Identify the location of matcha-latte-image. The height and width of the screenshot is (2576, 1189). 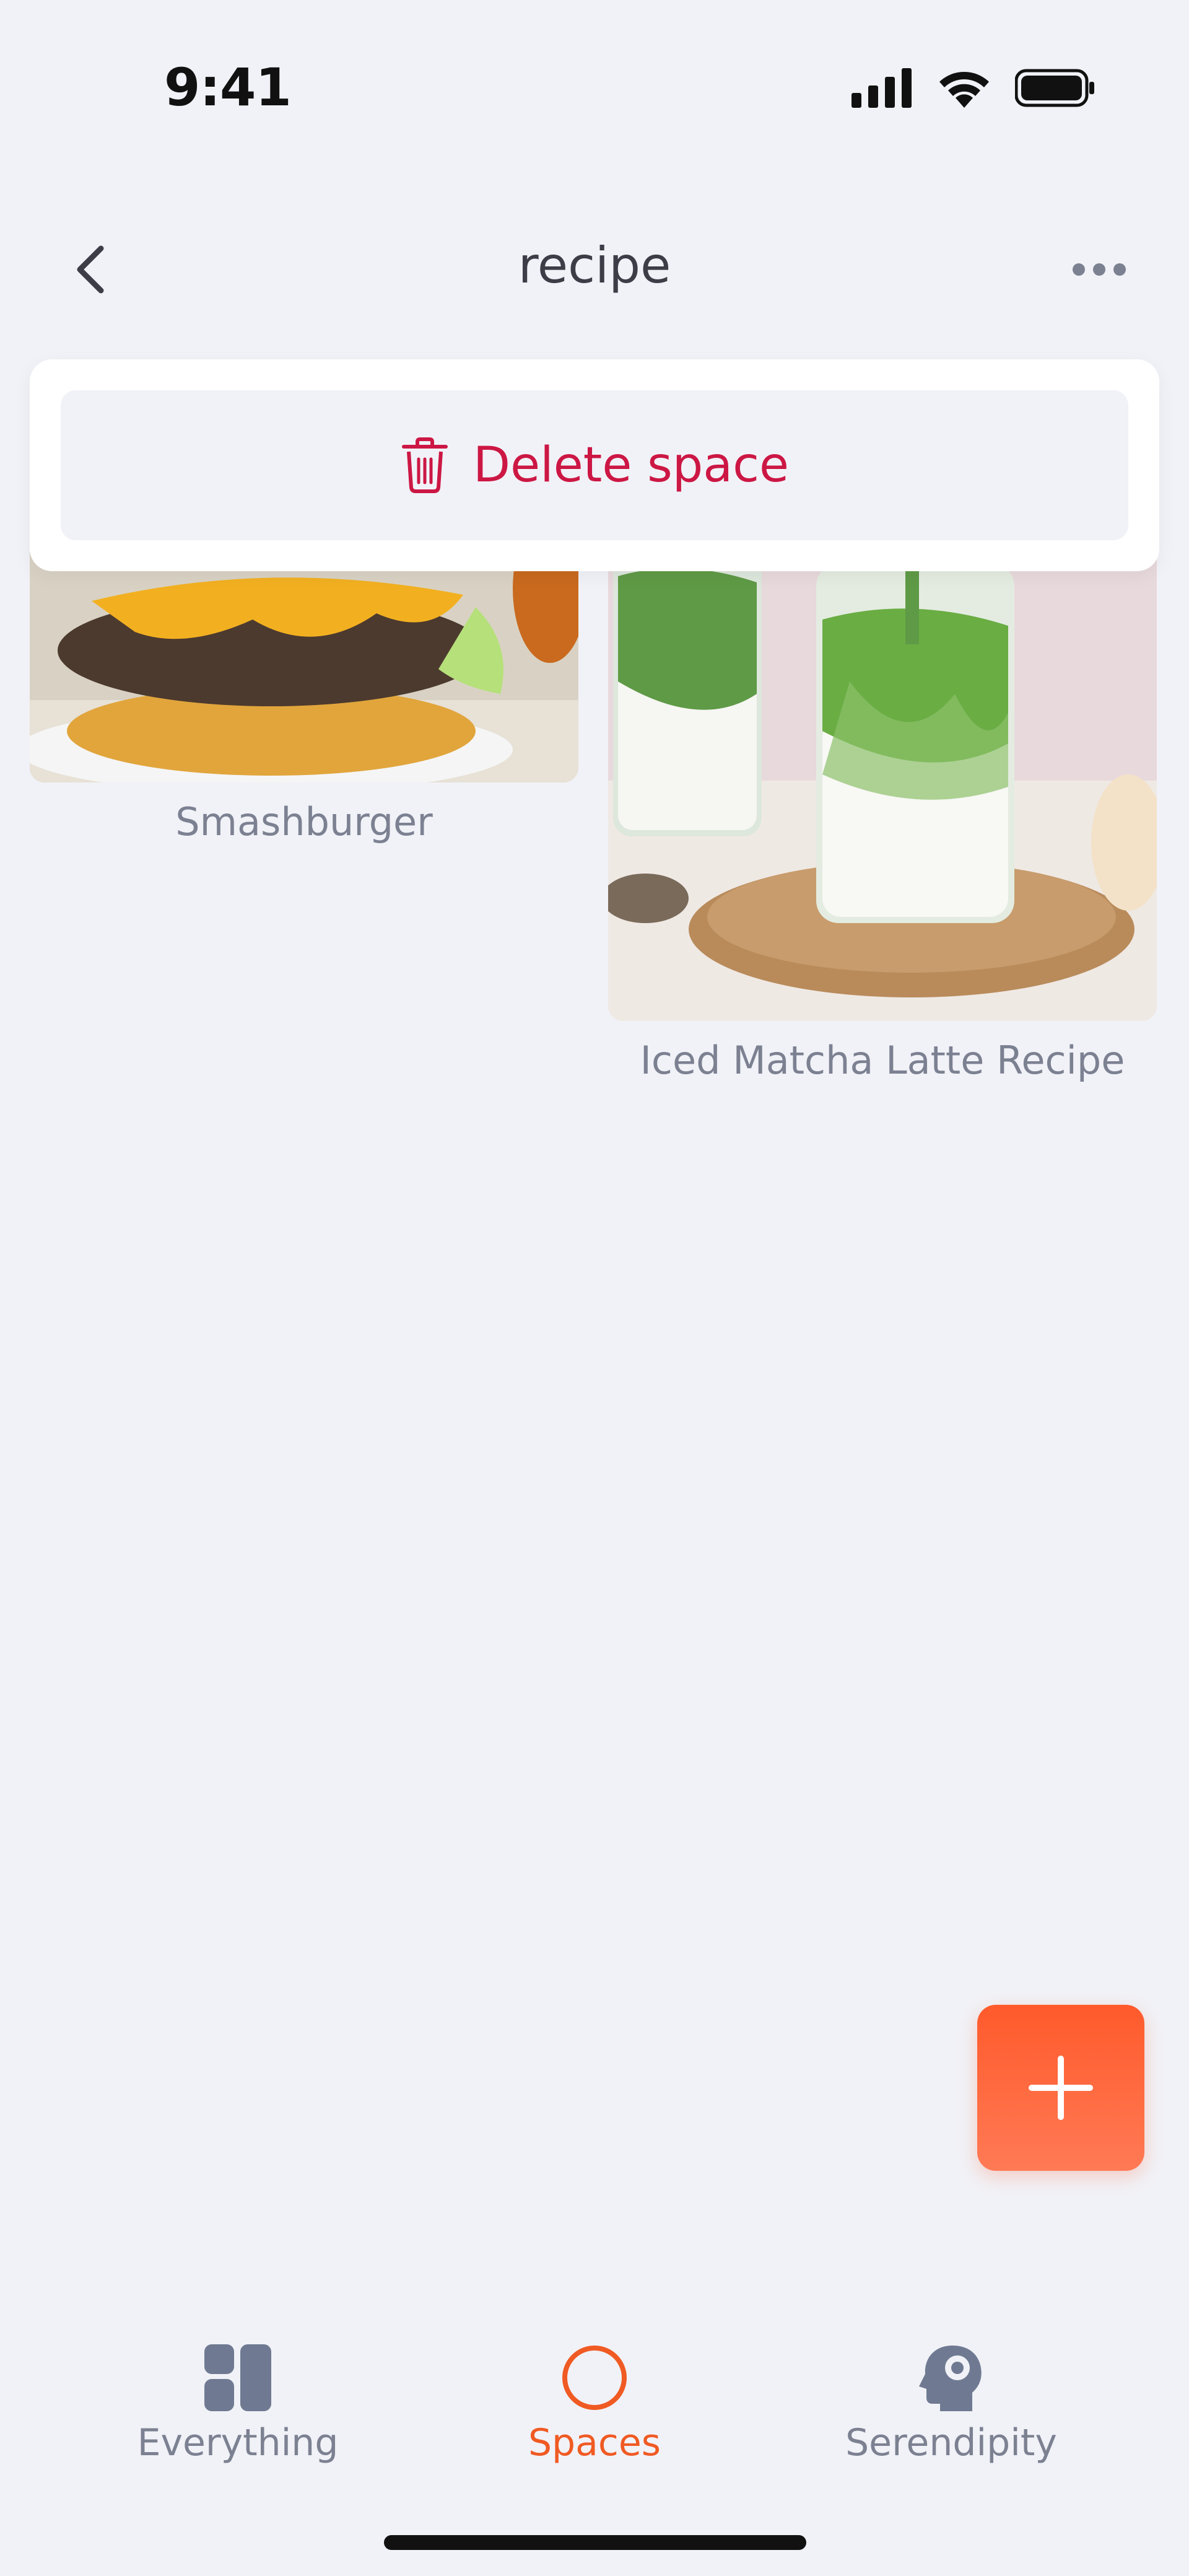
(882, 758).